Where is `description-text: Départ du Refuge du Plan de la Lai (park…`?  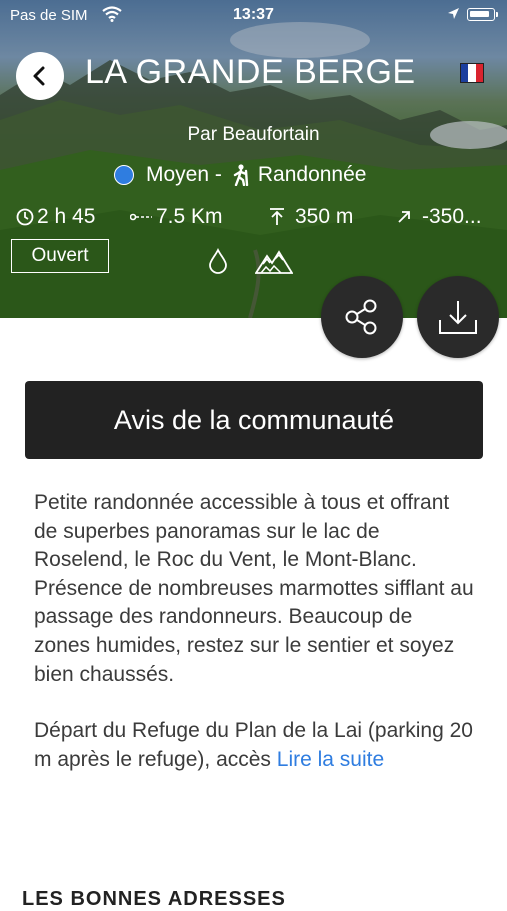
description-text: Départ du Refuge du Plan de la Lai (park… is located at coordinates (253, 745).